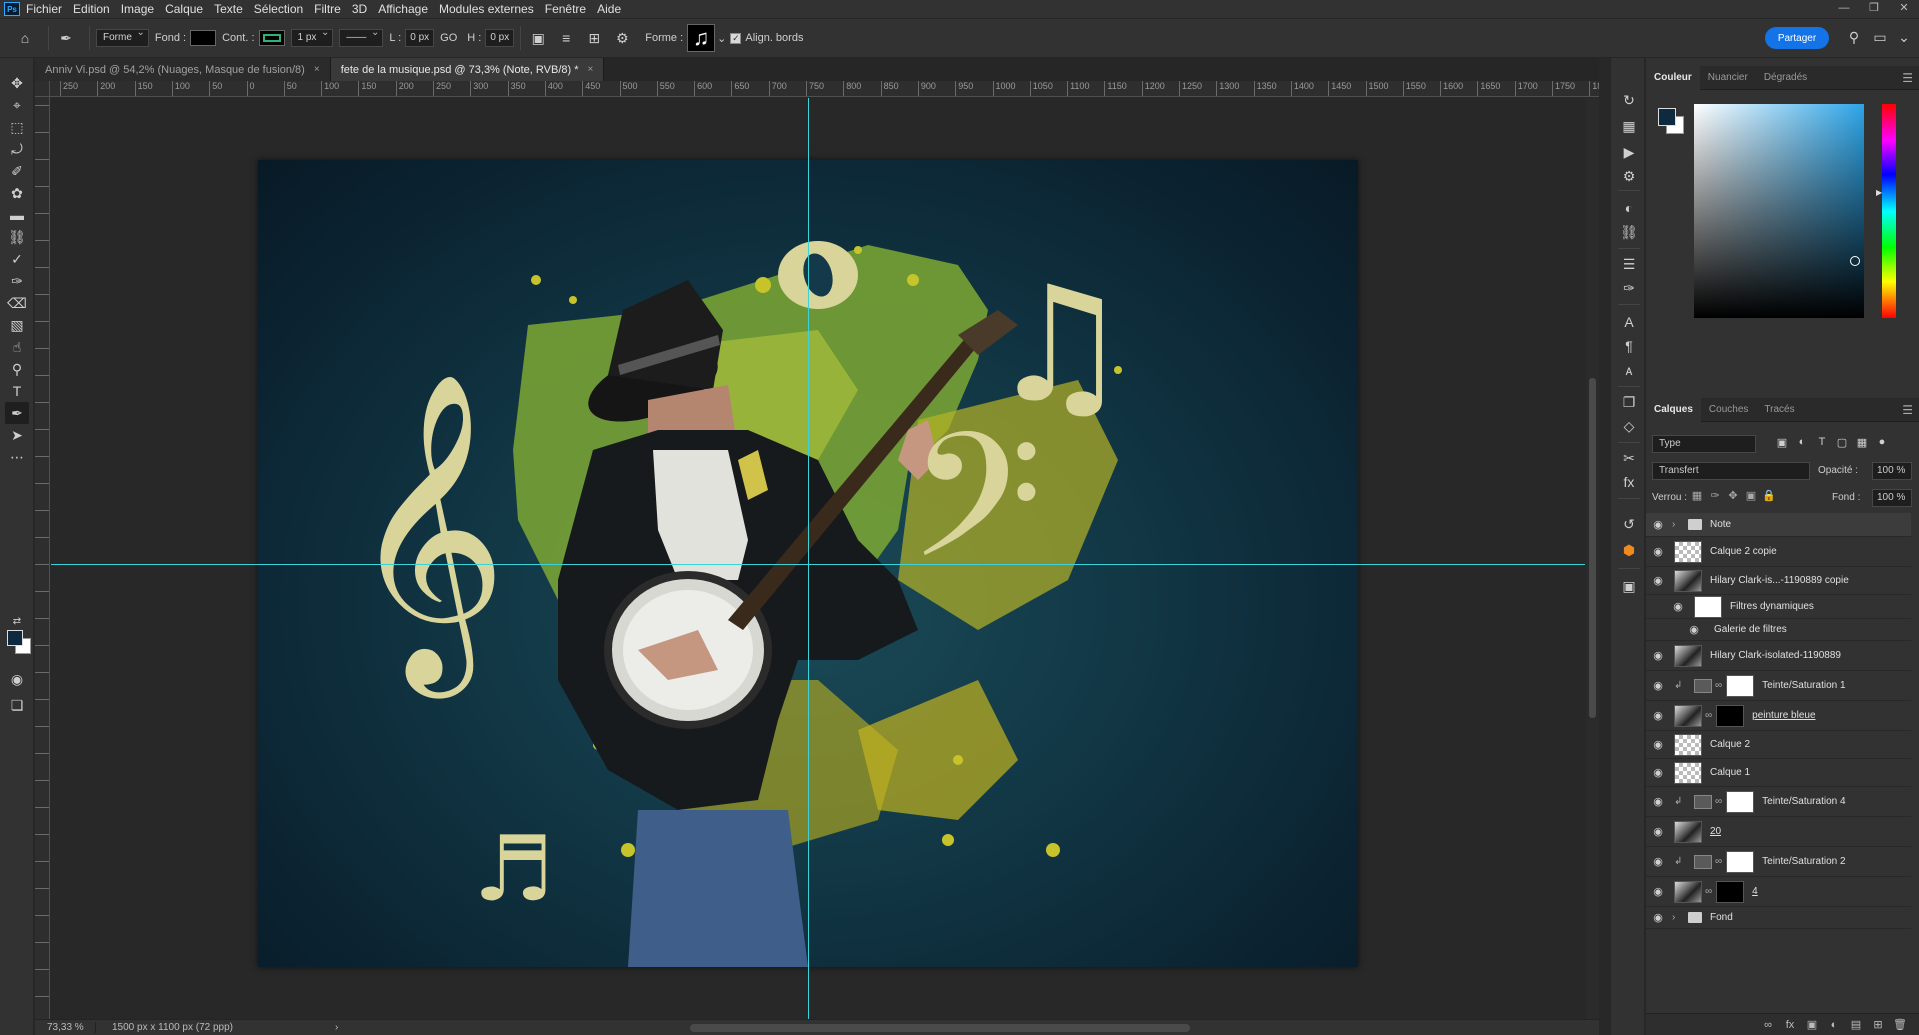  Describe the element at coordinates (1697, 495) in the screenshot. I see `lock-transparency-icon: ▦` at that location.